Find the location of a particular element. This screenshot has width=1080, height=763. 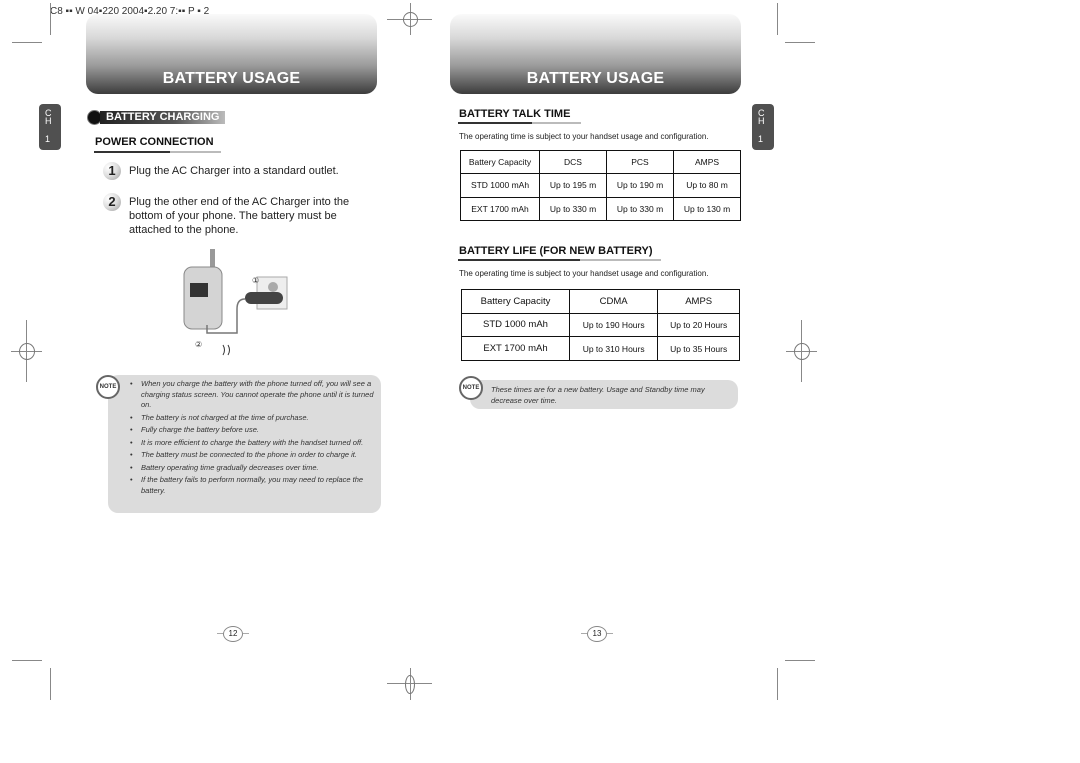

table-header-row: Battery Capacity DCS PCS AMPS is located at coordinates (600, 162).